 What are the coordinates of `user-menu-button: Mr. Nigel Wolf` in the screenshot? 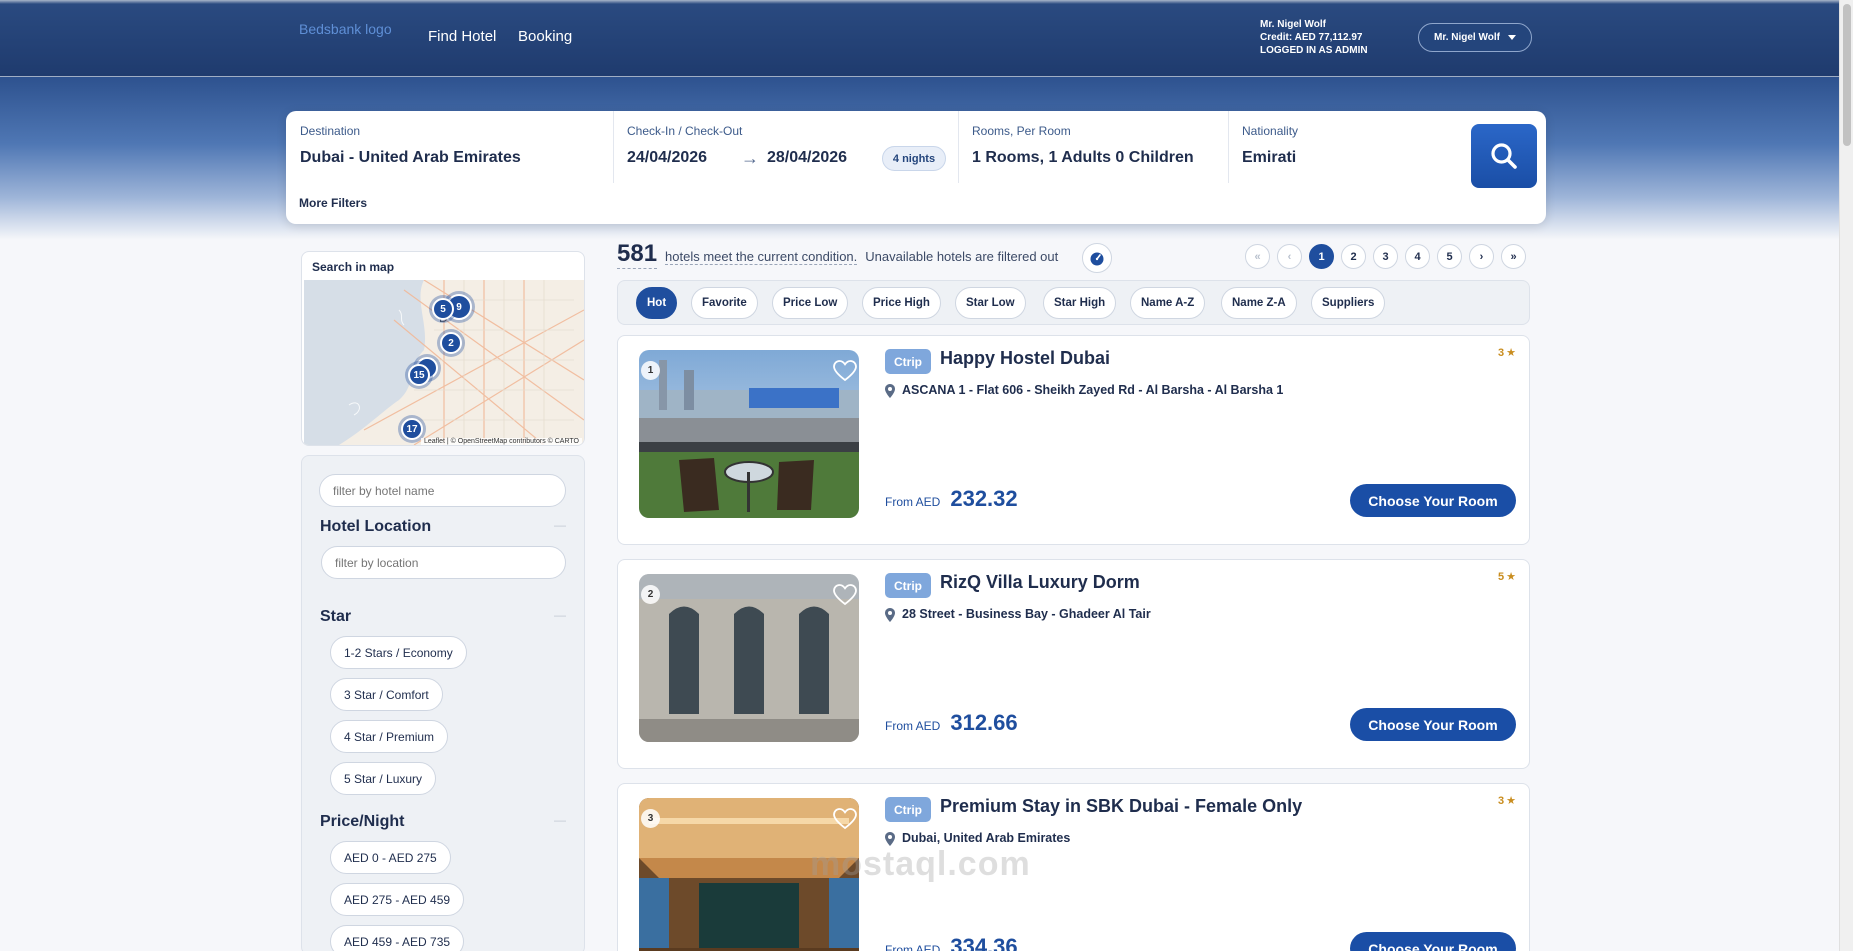 It's located at (1475, 37).